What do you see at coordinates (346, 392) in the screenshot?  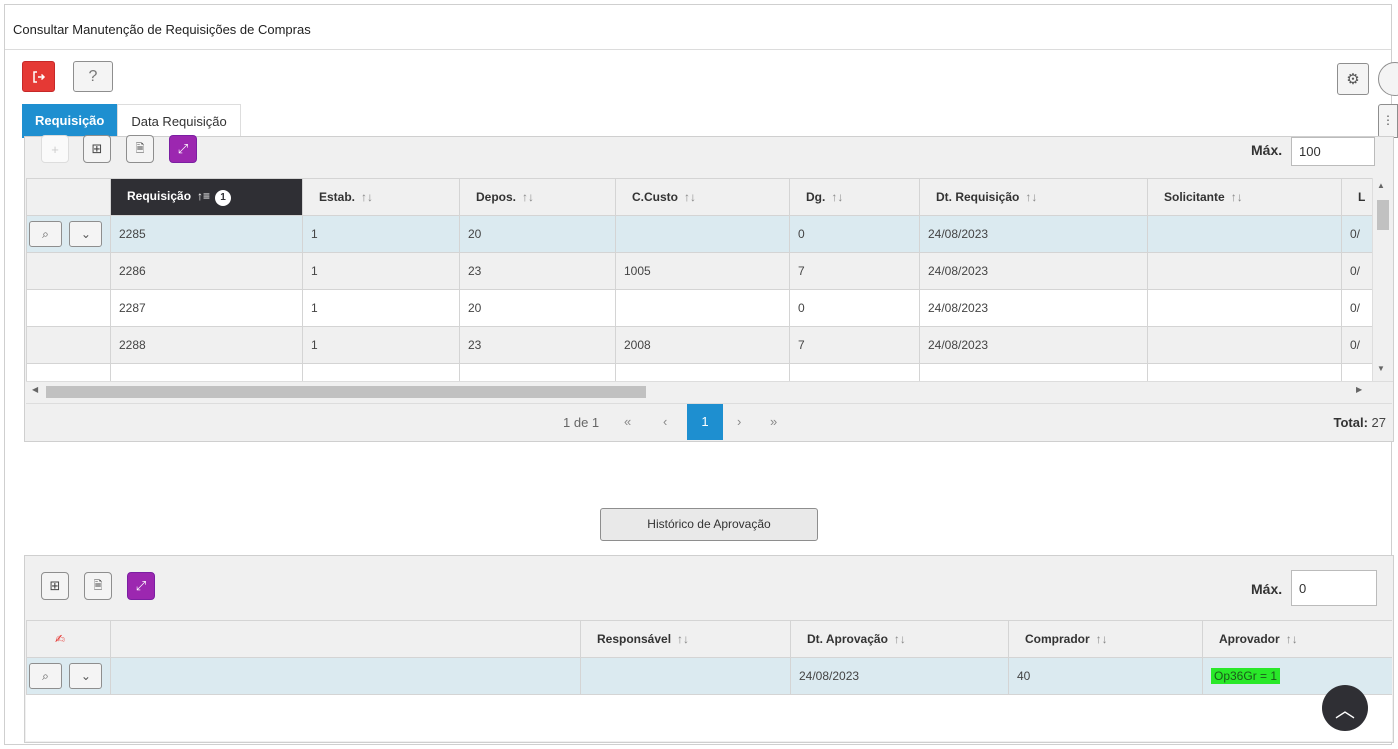 I see `horizontal-scroll-thumb` at bounding box center [346, 392].